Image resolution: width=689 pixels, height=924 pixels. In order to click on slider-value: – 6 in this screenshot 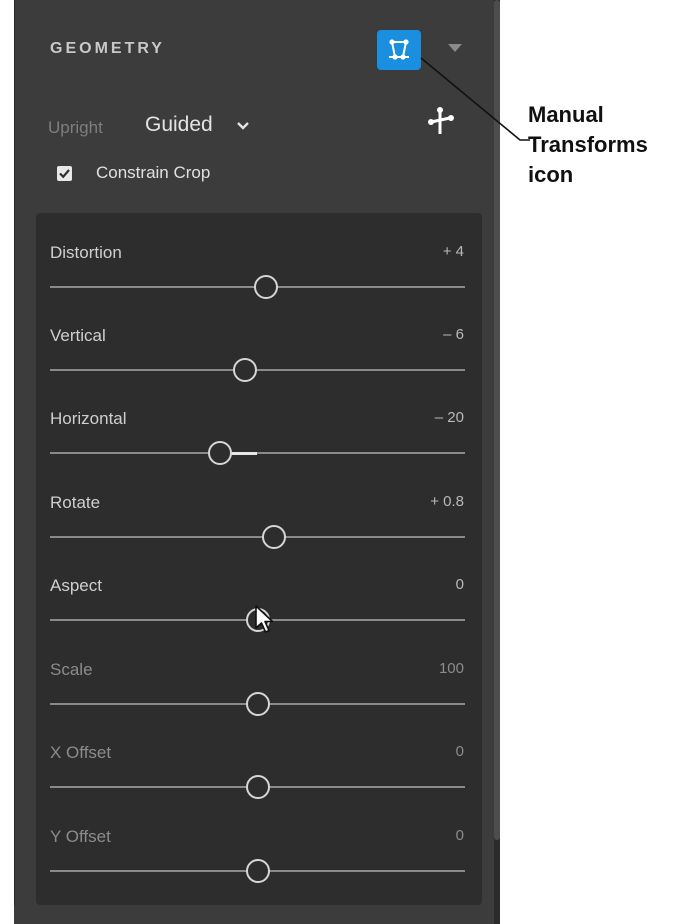, I will do `click(453, 334)`.